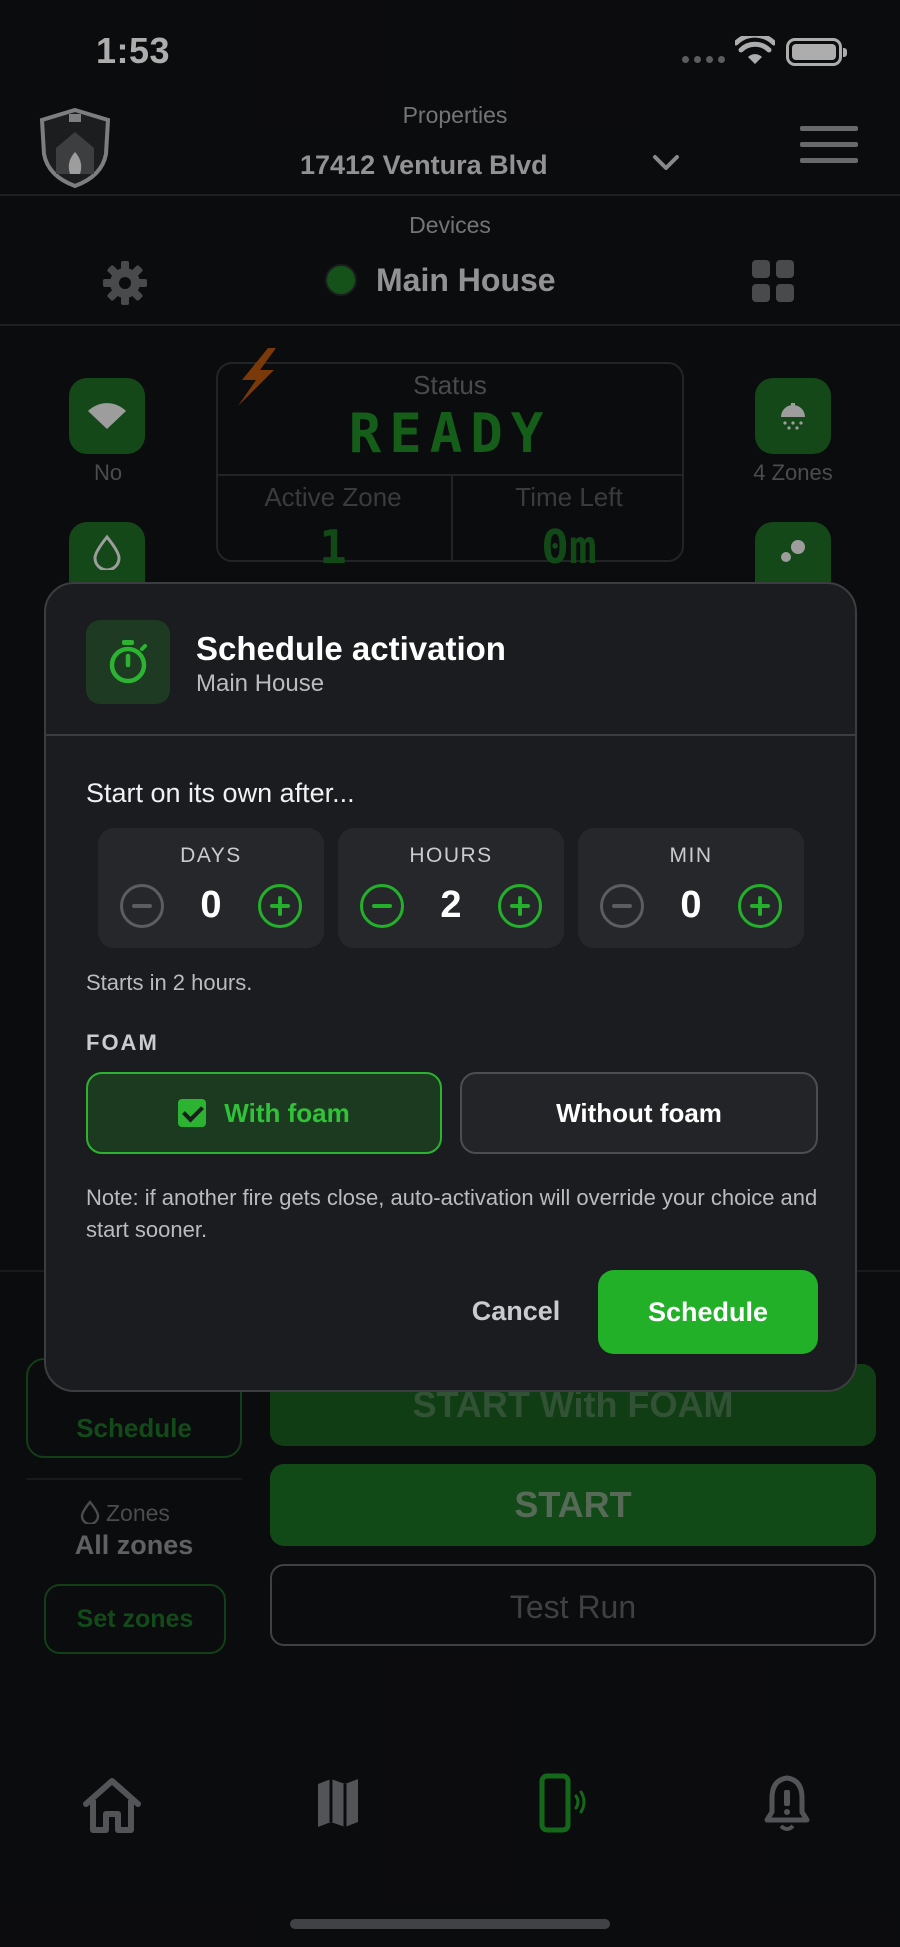 This screenshot has height=1947, width=900. What do you see at coordinates (516, 1311) in the screenshot?
I see `cancel-button: Cancel` at bounding box center [516, 1311].